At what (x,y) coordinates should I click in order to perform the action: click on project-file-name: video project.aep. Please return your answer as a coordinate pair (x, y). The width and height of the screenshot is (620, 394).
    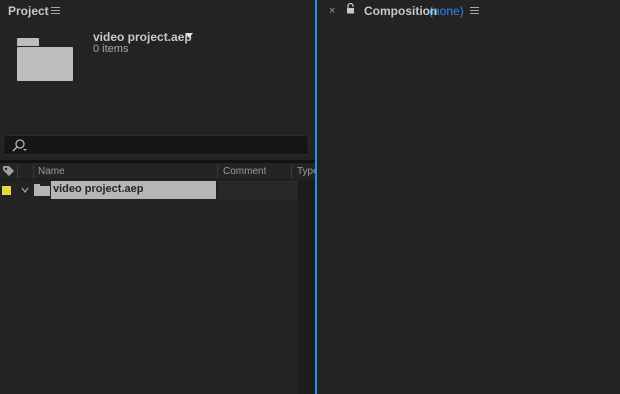
    Looking at the image, I should click on (142, 37).